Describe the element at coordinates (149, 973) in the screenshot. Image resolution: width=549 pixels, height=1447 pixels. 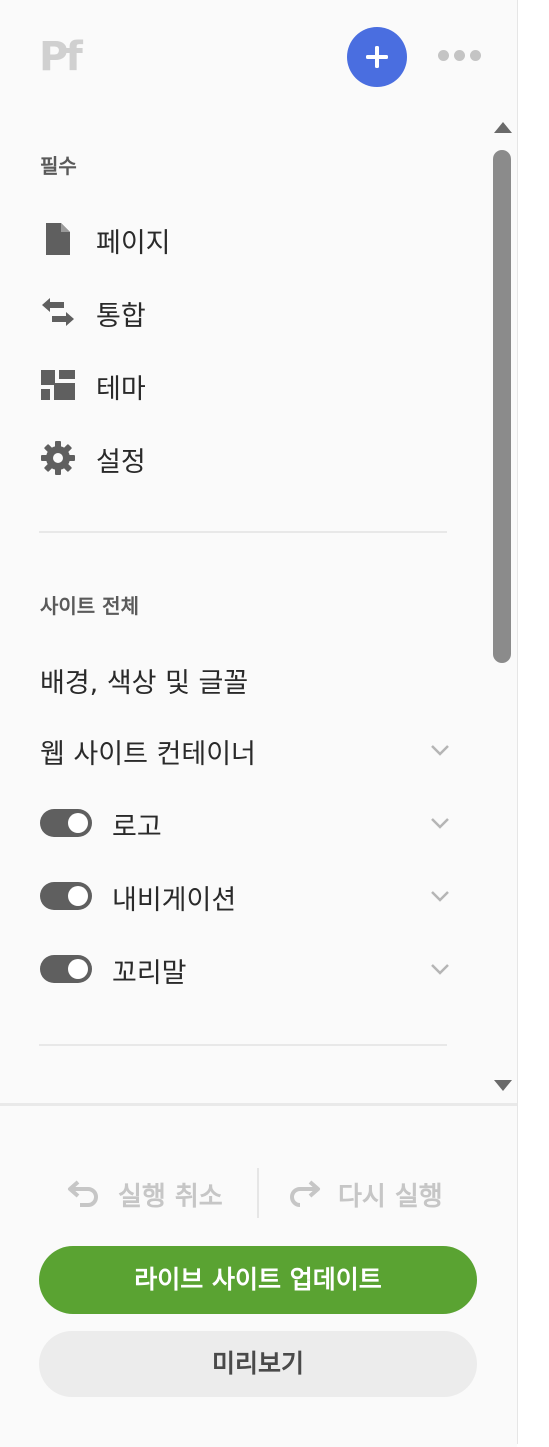
I see `site-item-label: 꼬리말` at that location.